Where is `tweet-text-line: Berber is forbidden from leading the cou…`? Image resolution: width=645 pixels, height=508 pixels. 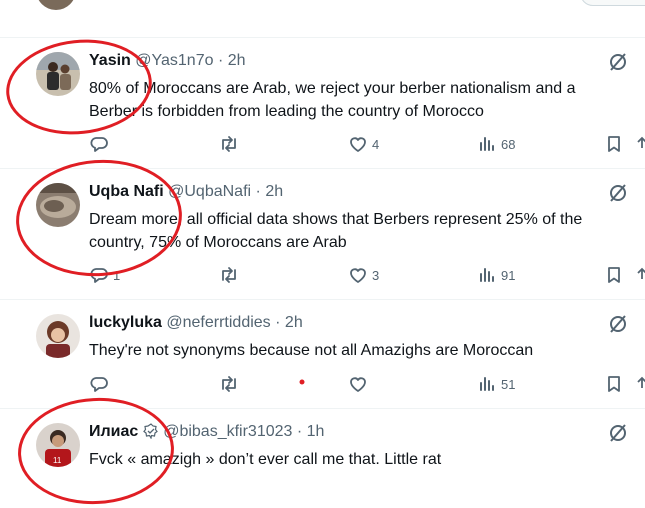
tweet-text-line: Berber is forbidden from leading the cou… is located at coordinates (286, 111).